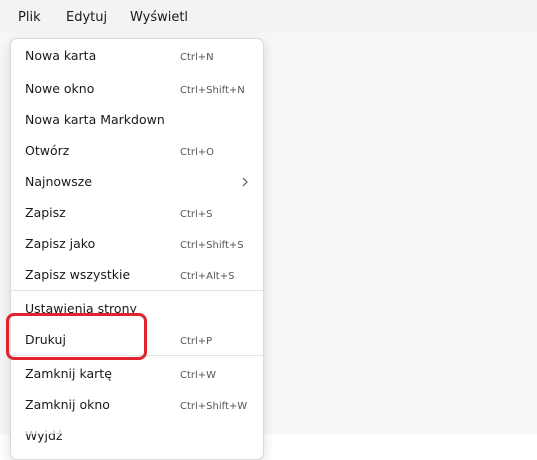 This screenshot has width=537, height=460. I want to click on menu-item-recent: Najnowsze, so click(137, 182).